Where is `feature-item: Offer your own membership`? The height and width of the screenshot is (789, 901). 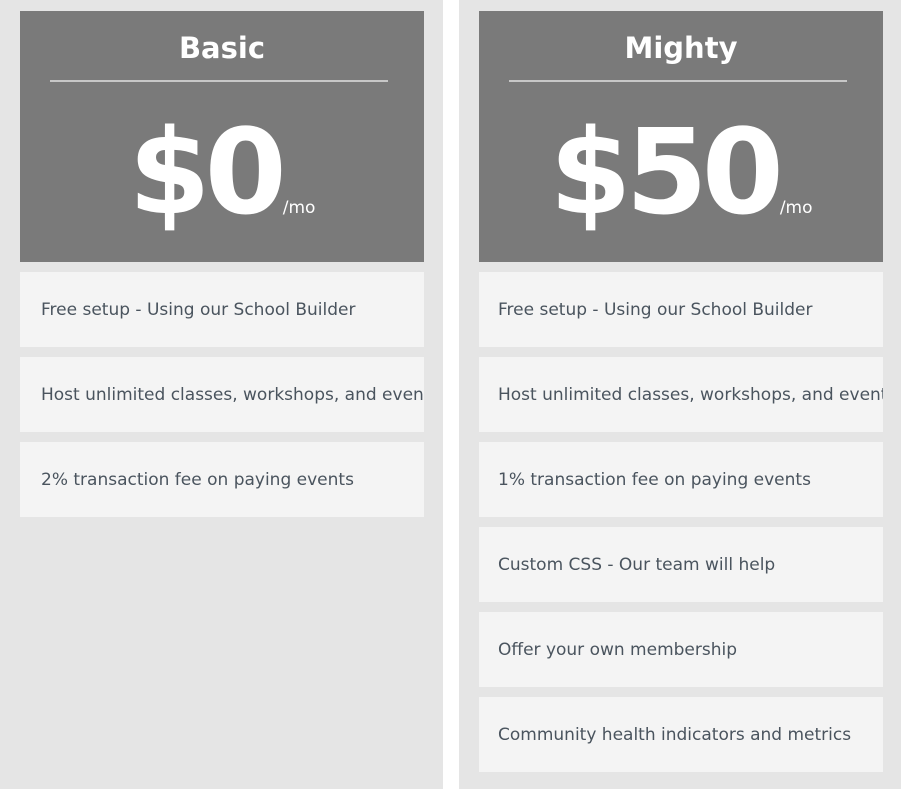
feature-item: Offer your own membership is located at coordinates (681, 649).